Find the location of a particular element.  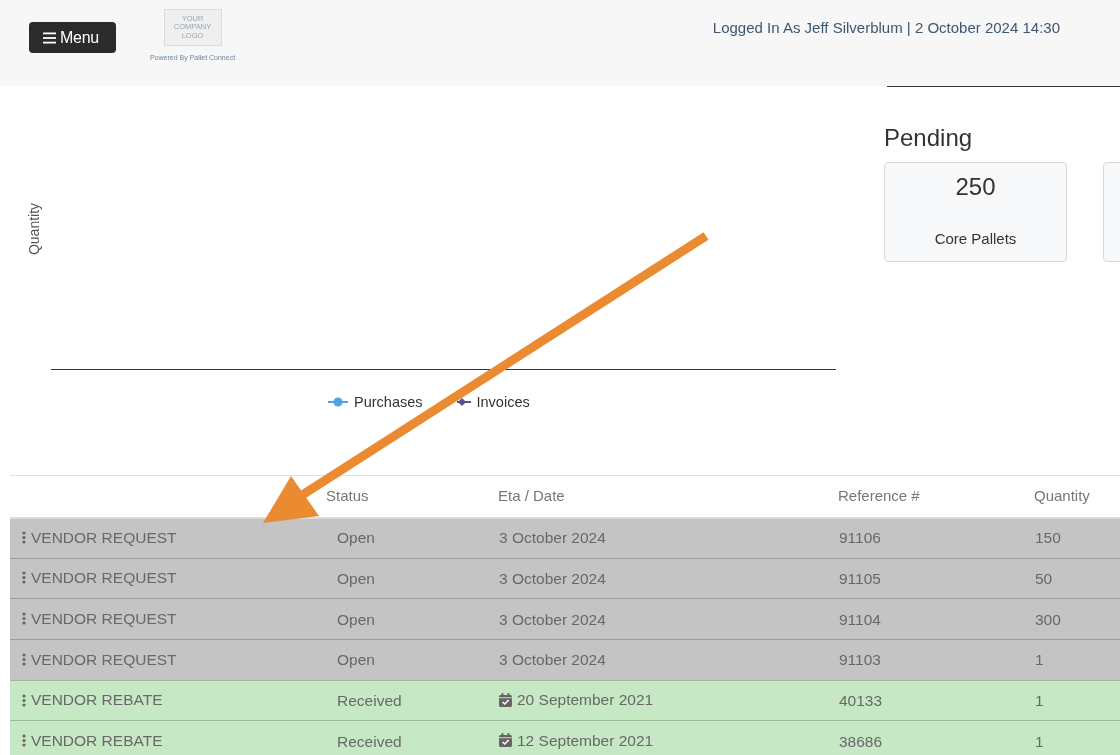

date-text: 12 September 2021 is located at coordinates (585, 740).